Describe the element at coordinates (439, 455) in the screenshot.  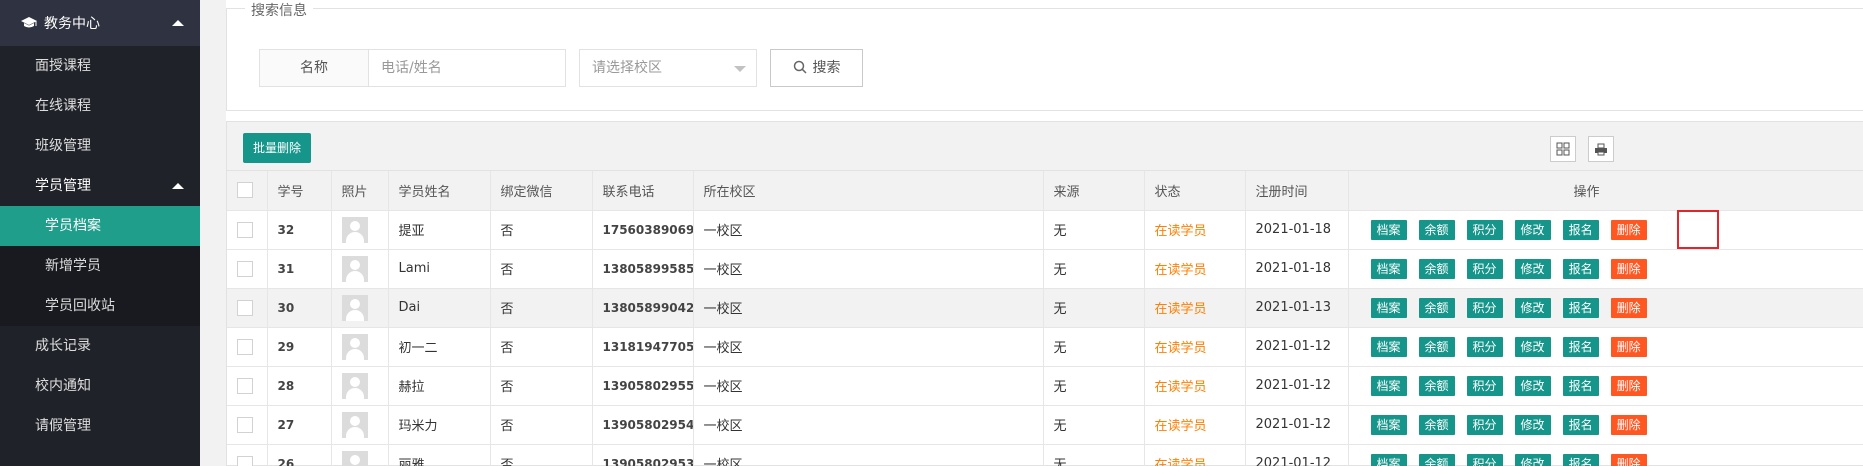
I see `student-name: 丽雅` at that location.